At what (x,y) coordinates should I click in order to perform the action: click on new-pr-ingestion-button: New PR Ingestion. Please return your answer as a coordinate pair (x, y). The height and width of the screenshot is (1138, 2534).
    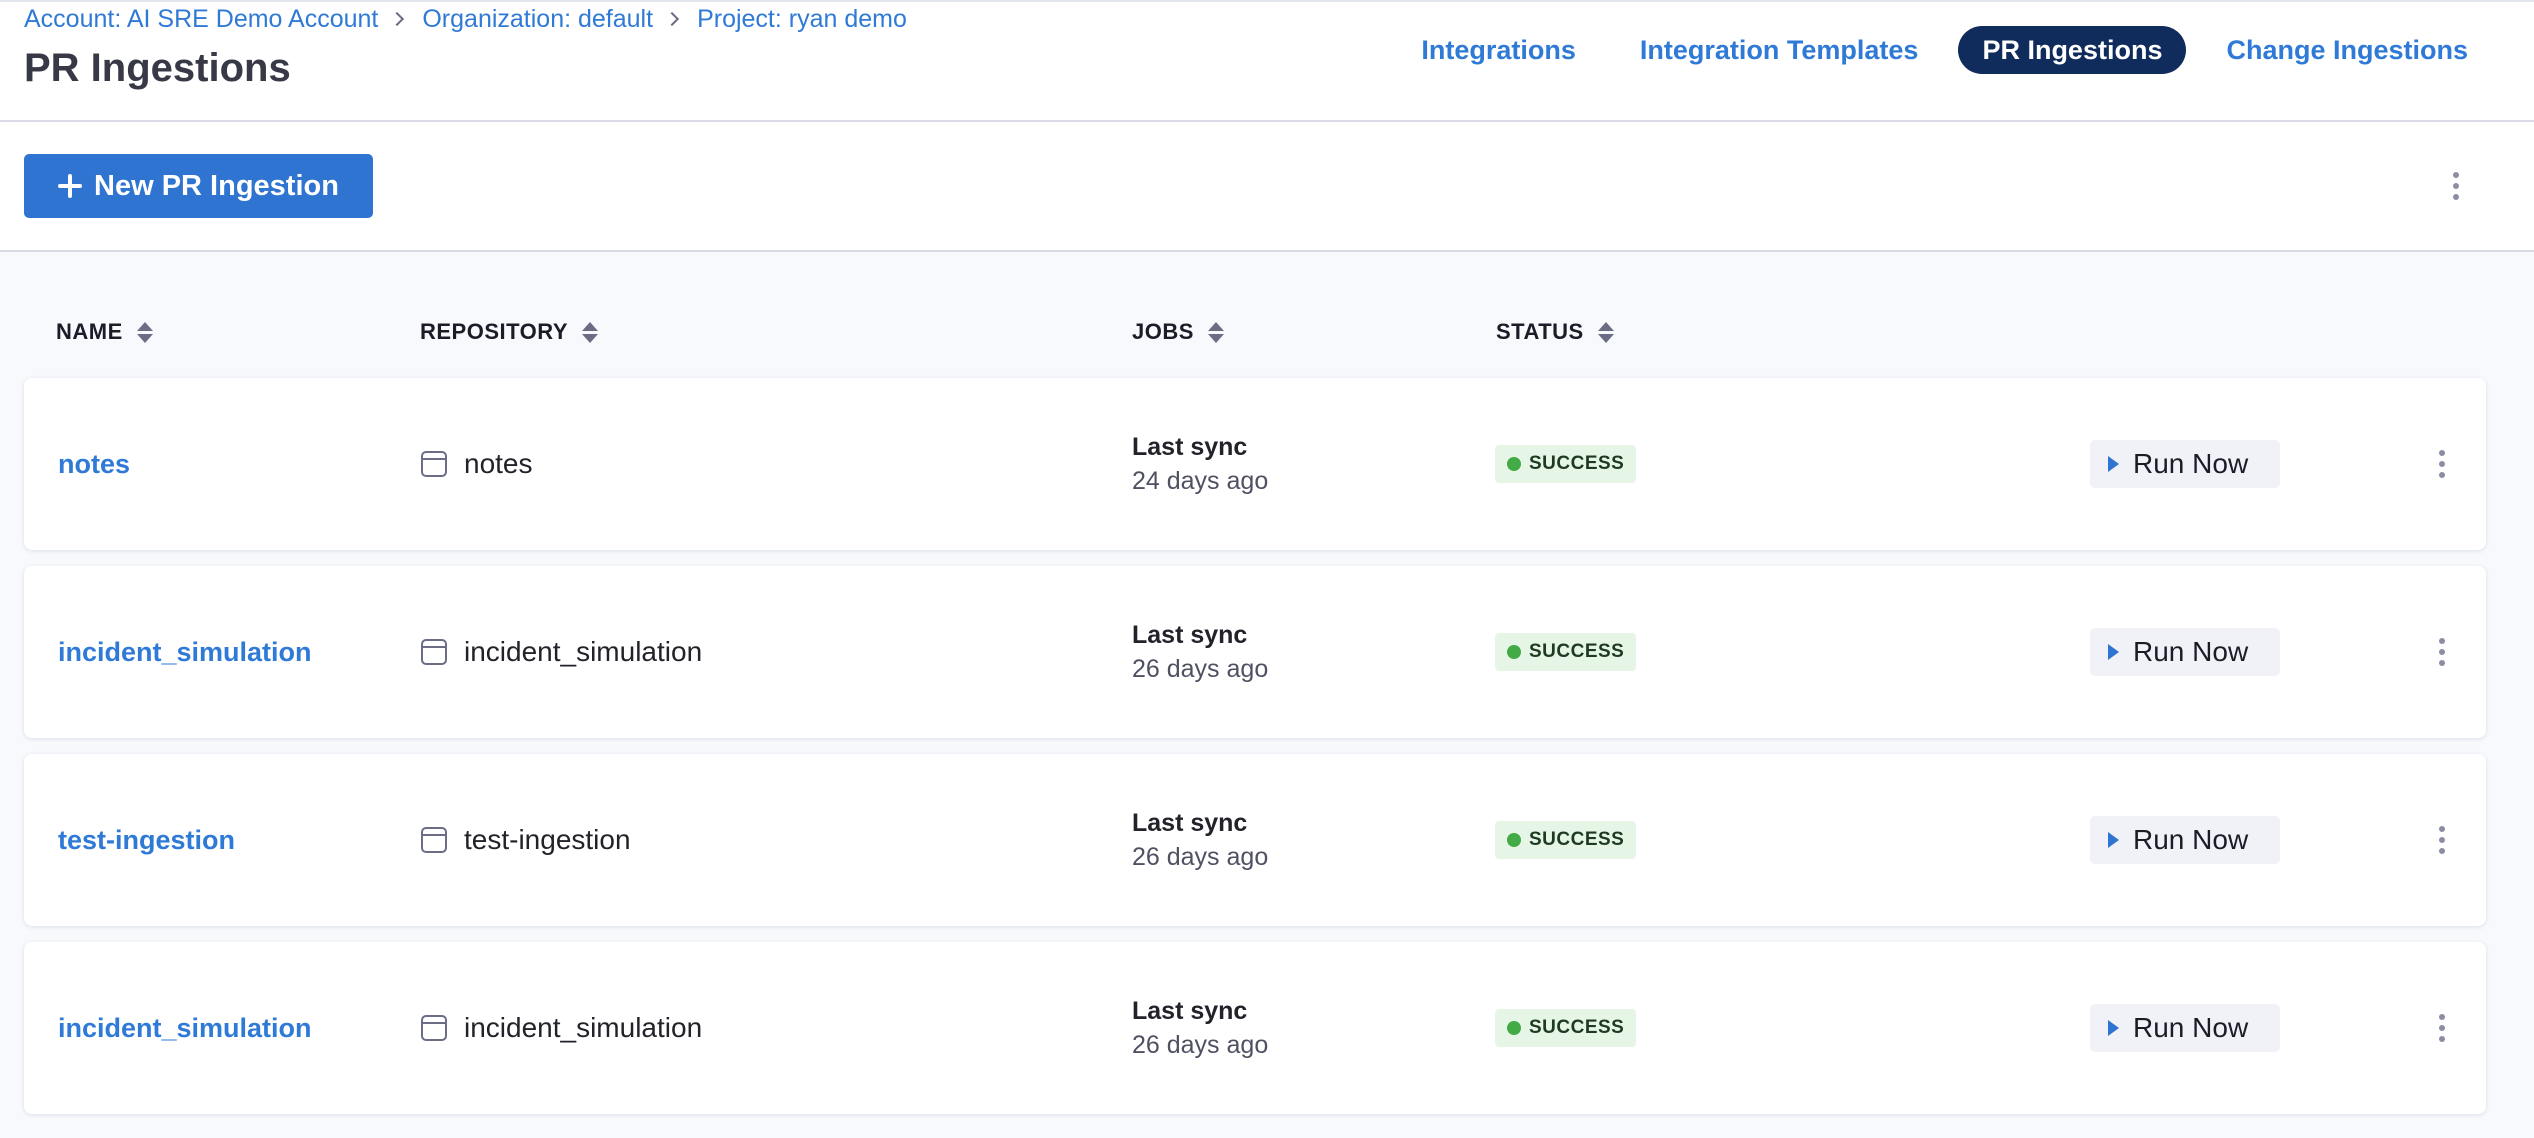
    Looking at the image, I should click on (198, 186).